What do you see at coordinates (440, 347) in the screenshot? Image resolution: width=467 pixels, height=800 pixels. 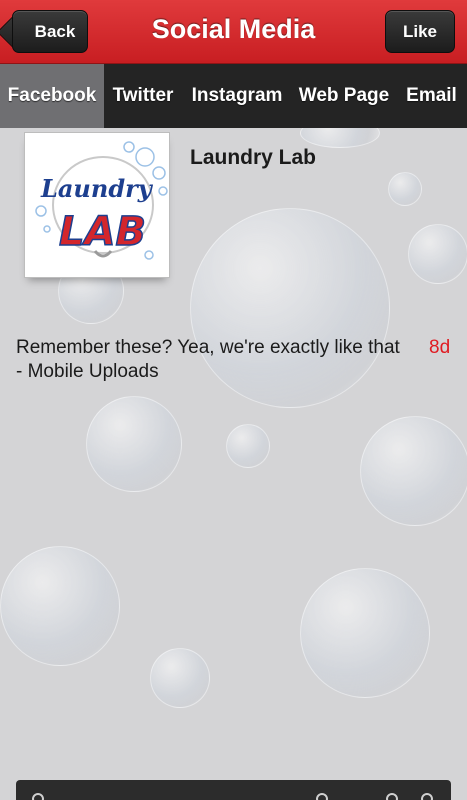 I see `post-age: 8d` at bounding box center [440, 347].